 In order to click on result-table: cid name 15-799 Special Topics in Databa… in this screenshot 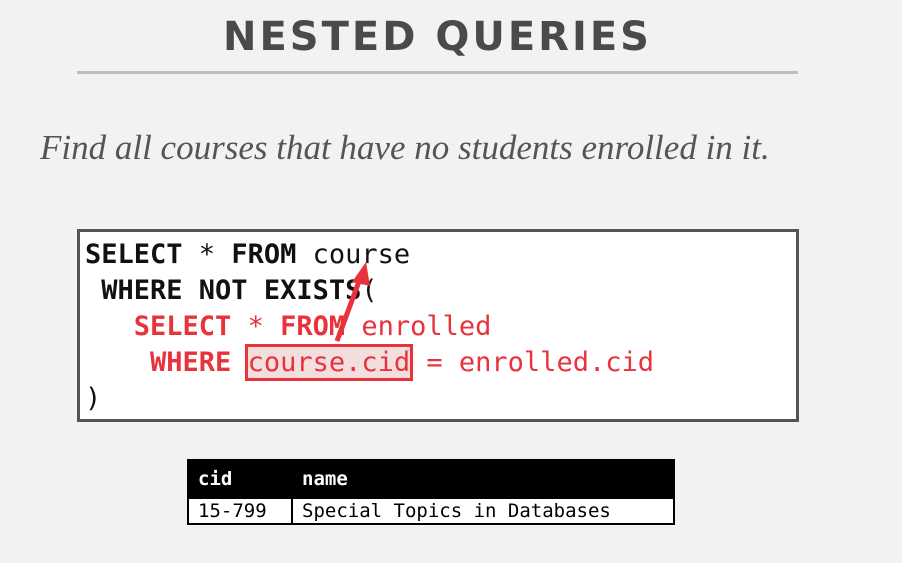, I will do `click(431, 492)`.